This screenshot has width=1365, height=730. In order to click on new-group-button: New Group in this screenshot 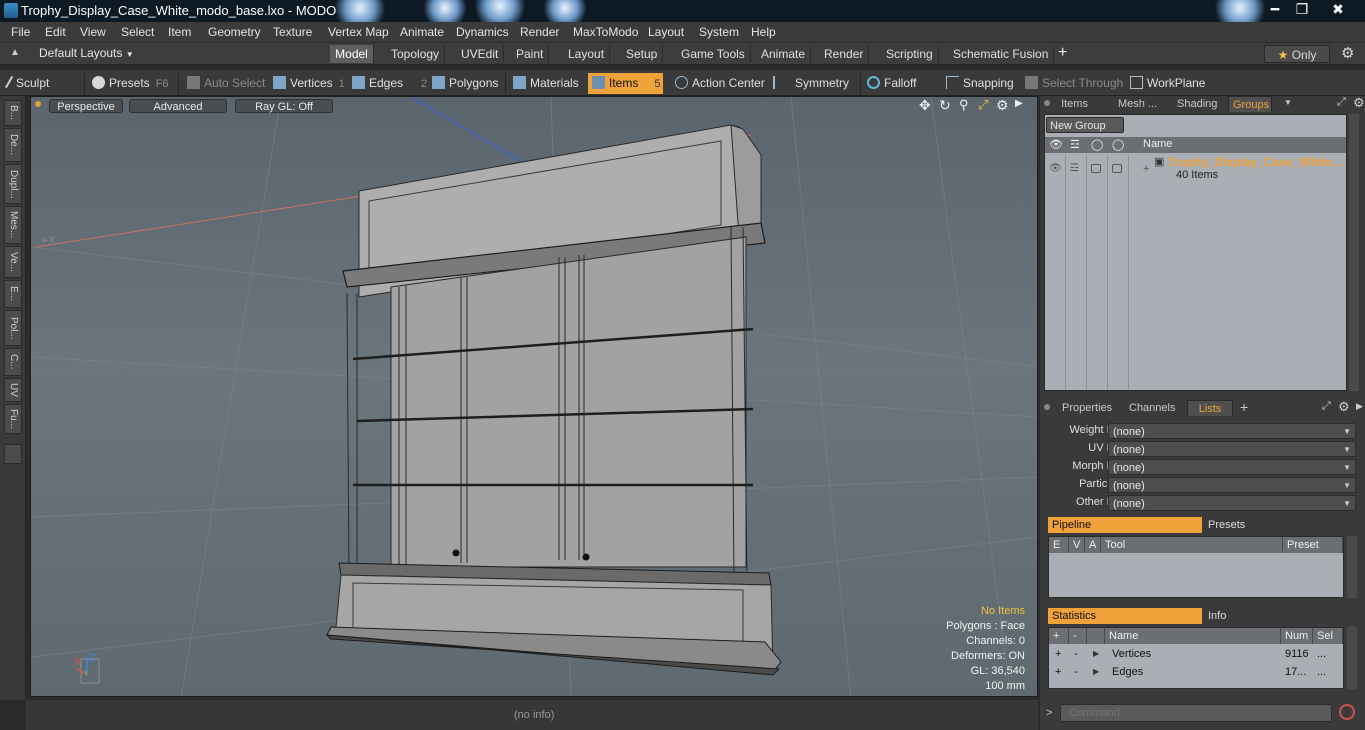, I will do `click(1085, 125)`.